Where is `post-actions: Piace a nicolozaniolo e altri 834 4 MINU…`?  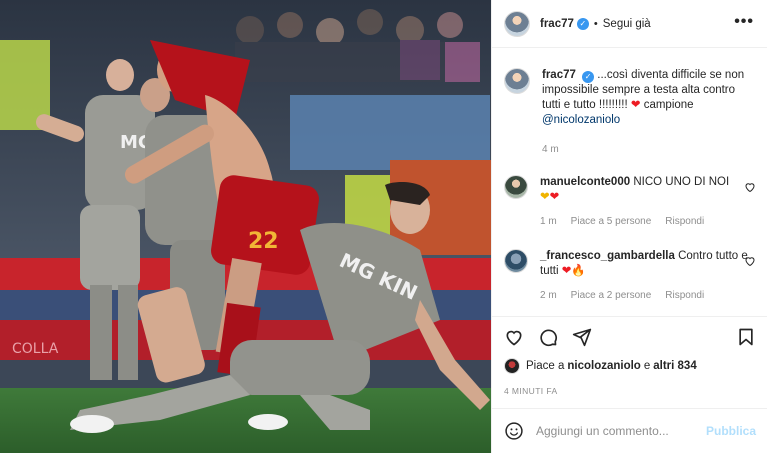
post-actions: Piace a nicolozaniolo e altri 834 4 MINU… is located at coordinates (629, 356).